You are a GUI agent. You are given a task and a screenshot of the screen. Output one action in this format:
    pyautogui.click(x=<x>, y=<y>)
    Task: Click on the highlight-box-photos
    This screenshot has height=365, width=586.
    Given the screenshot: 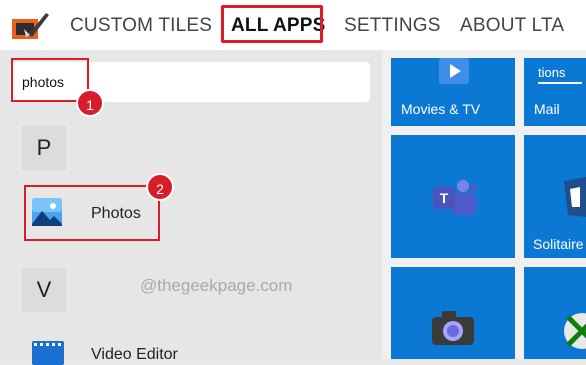 What is the action you would take?
    pyautogui.click(x=92, y=213)
    